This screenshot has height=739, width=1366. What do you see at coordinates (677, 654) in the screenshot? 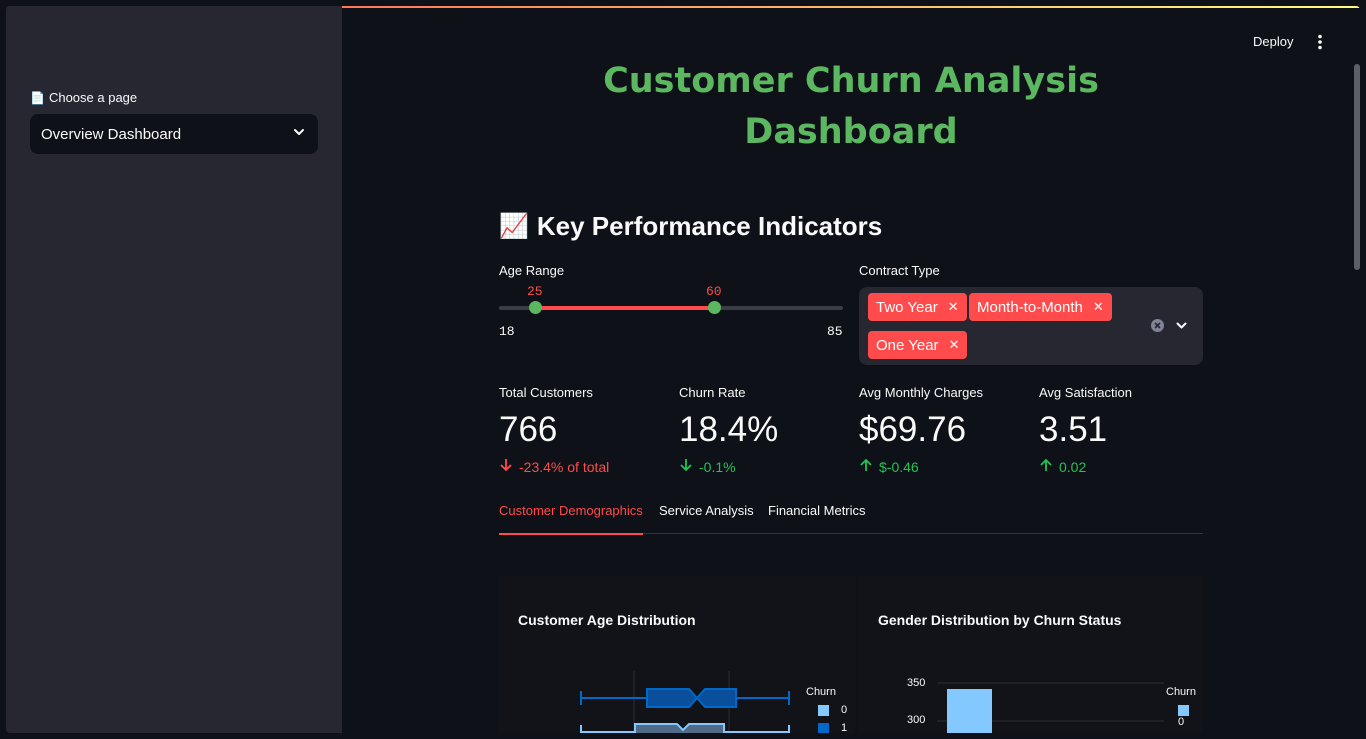
I see `age-distribution-chart: Customer Age Distribution Churn 0 1` at bounding box center [677, 654].